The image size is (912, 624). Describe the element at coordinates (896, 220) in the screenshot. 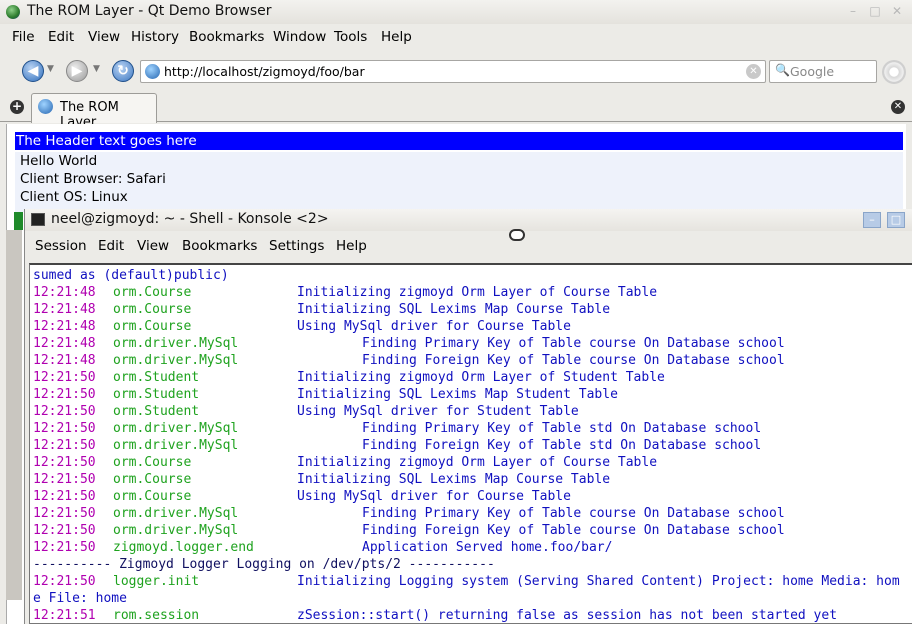

I see `konsole-maximize-button: □` at that location.